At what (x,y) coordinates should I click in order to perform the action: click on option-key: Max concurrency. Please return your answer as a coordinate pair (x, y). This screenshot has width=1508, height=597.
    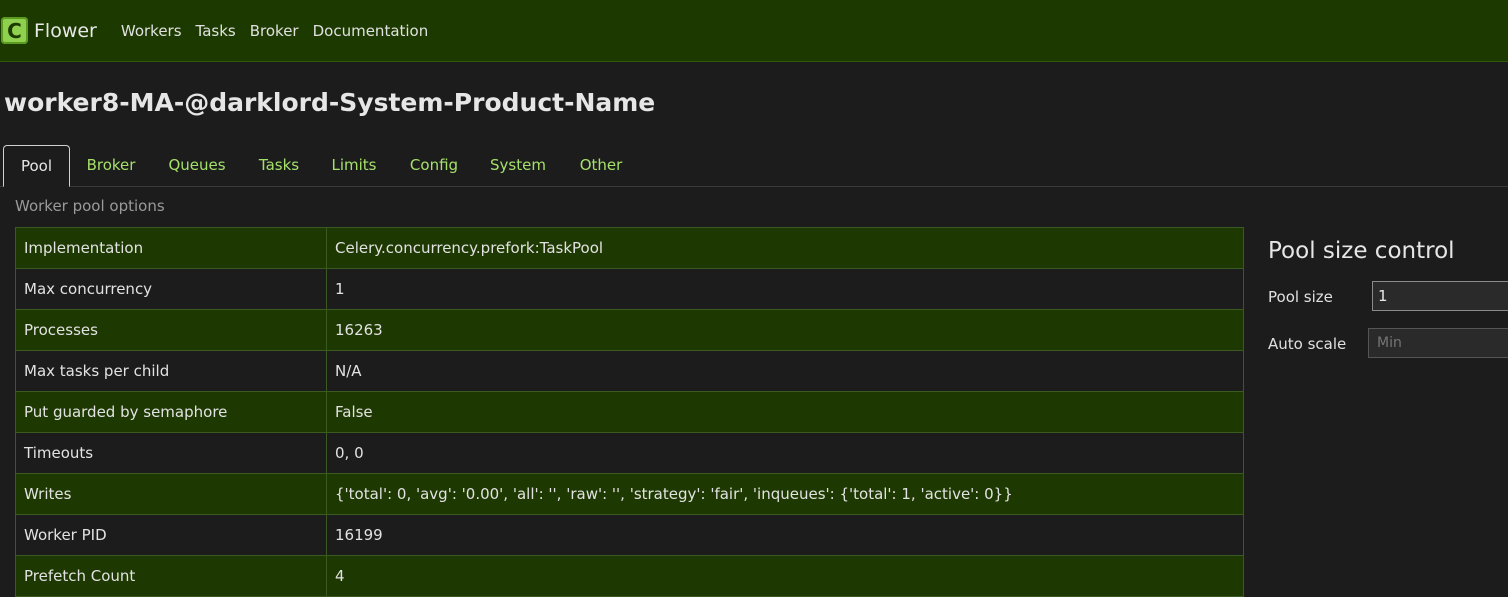
    Looking at the image, I should click on (171, 289).